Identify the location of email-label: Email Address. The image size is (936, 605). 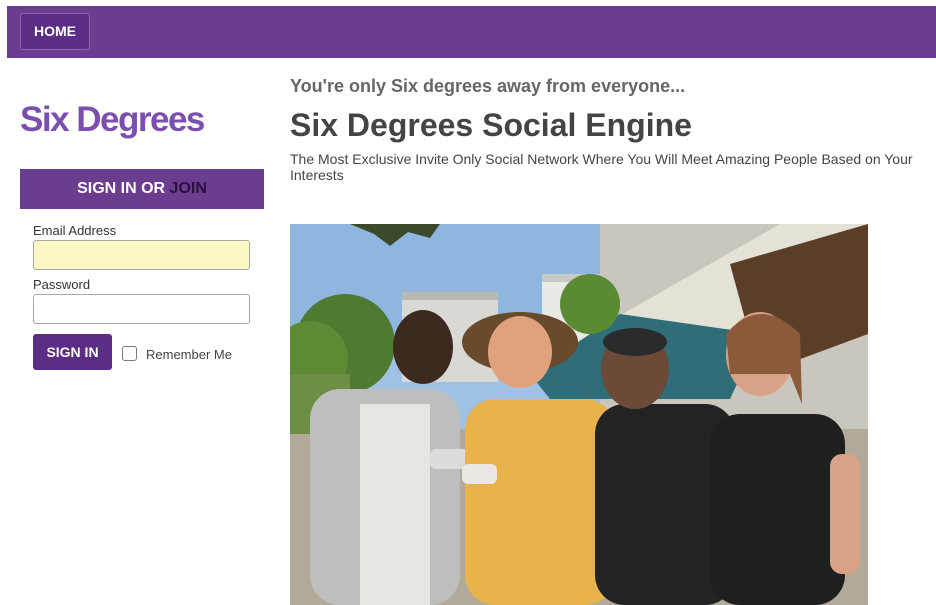
(75, 230).